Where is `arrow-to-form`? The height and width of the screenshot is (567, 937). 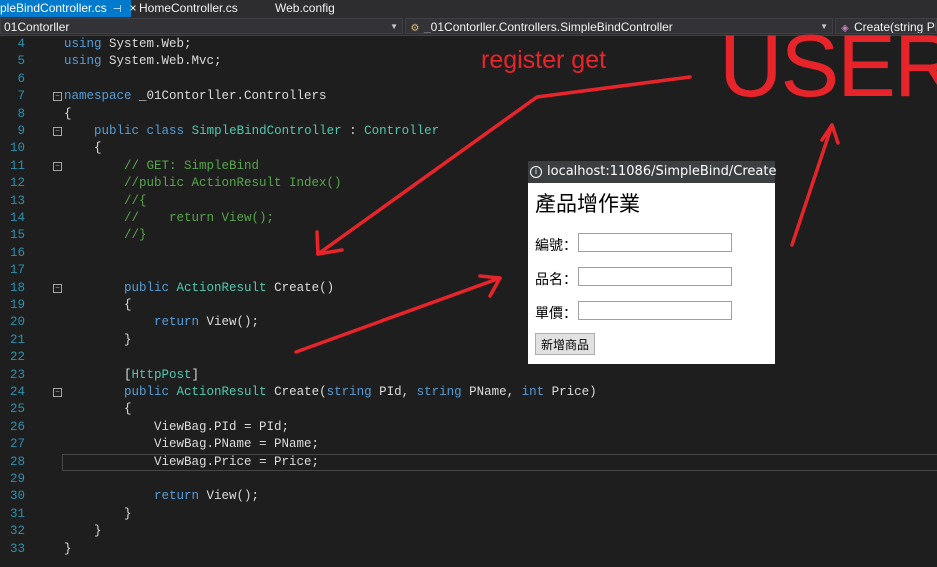 arrow-to-form is located at coordinates (398, 315).